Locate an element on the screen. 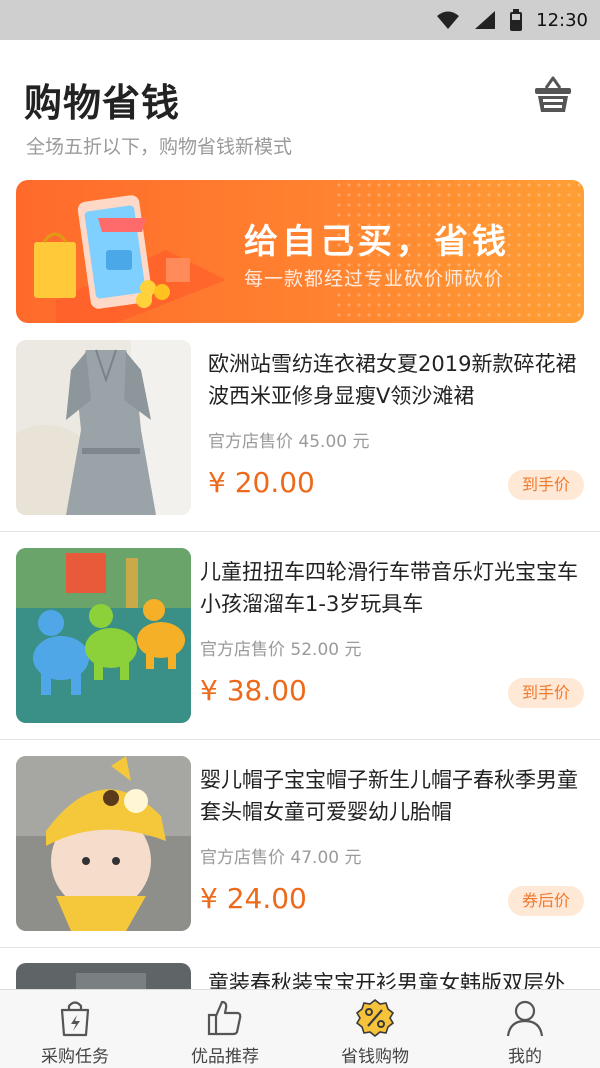  tab-recommended: 优品推荐 is located at coordinates (225, 1029).